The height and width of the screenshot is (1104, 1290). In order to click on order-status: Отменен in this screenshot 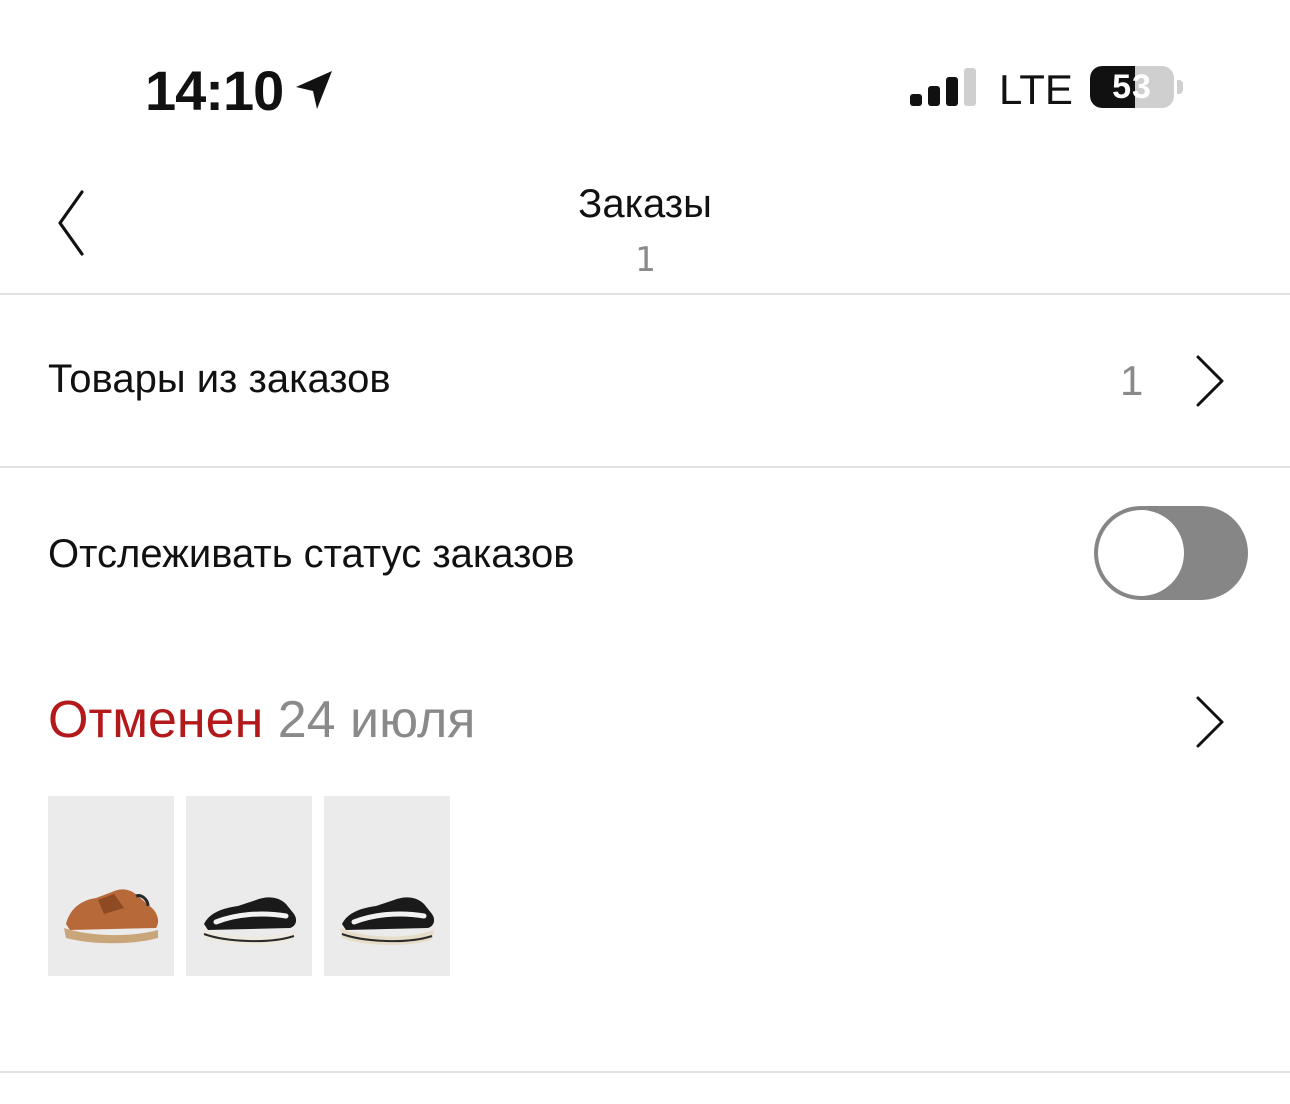, I will do `click(156, 720)`.